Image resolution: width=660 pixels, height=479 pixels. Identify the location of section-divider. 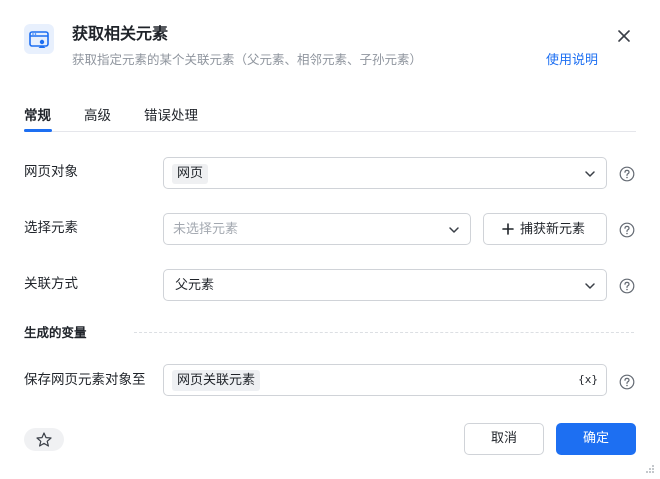
(384, 332).